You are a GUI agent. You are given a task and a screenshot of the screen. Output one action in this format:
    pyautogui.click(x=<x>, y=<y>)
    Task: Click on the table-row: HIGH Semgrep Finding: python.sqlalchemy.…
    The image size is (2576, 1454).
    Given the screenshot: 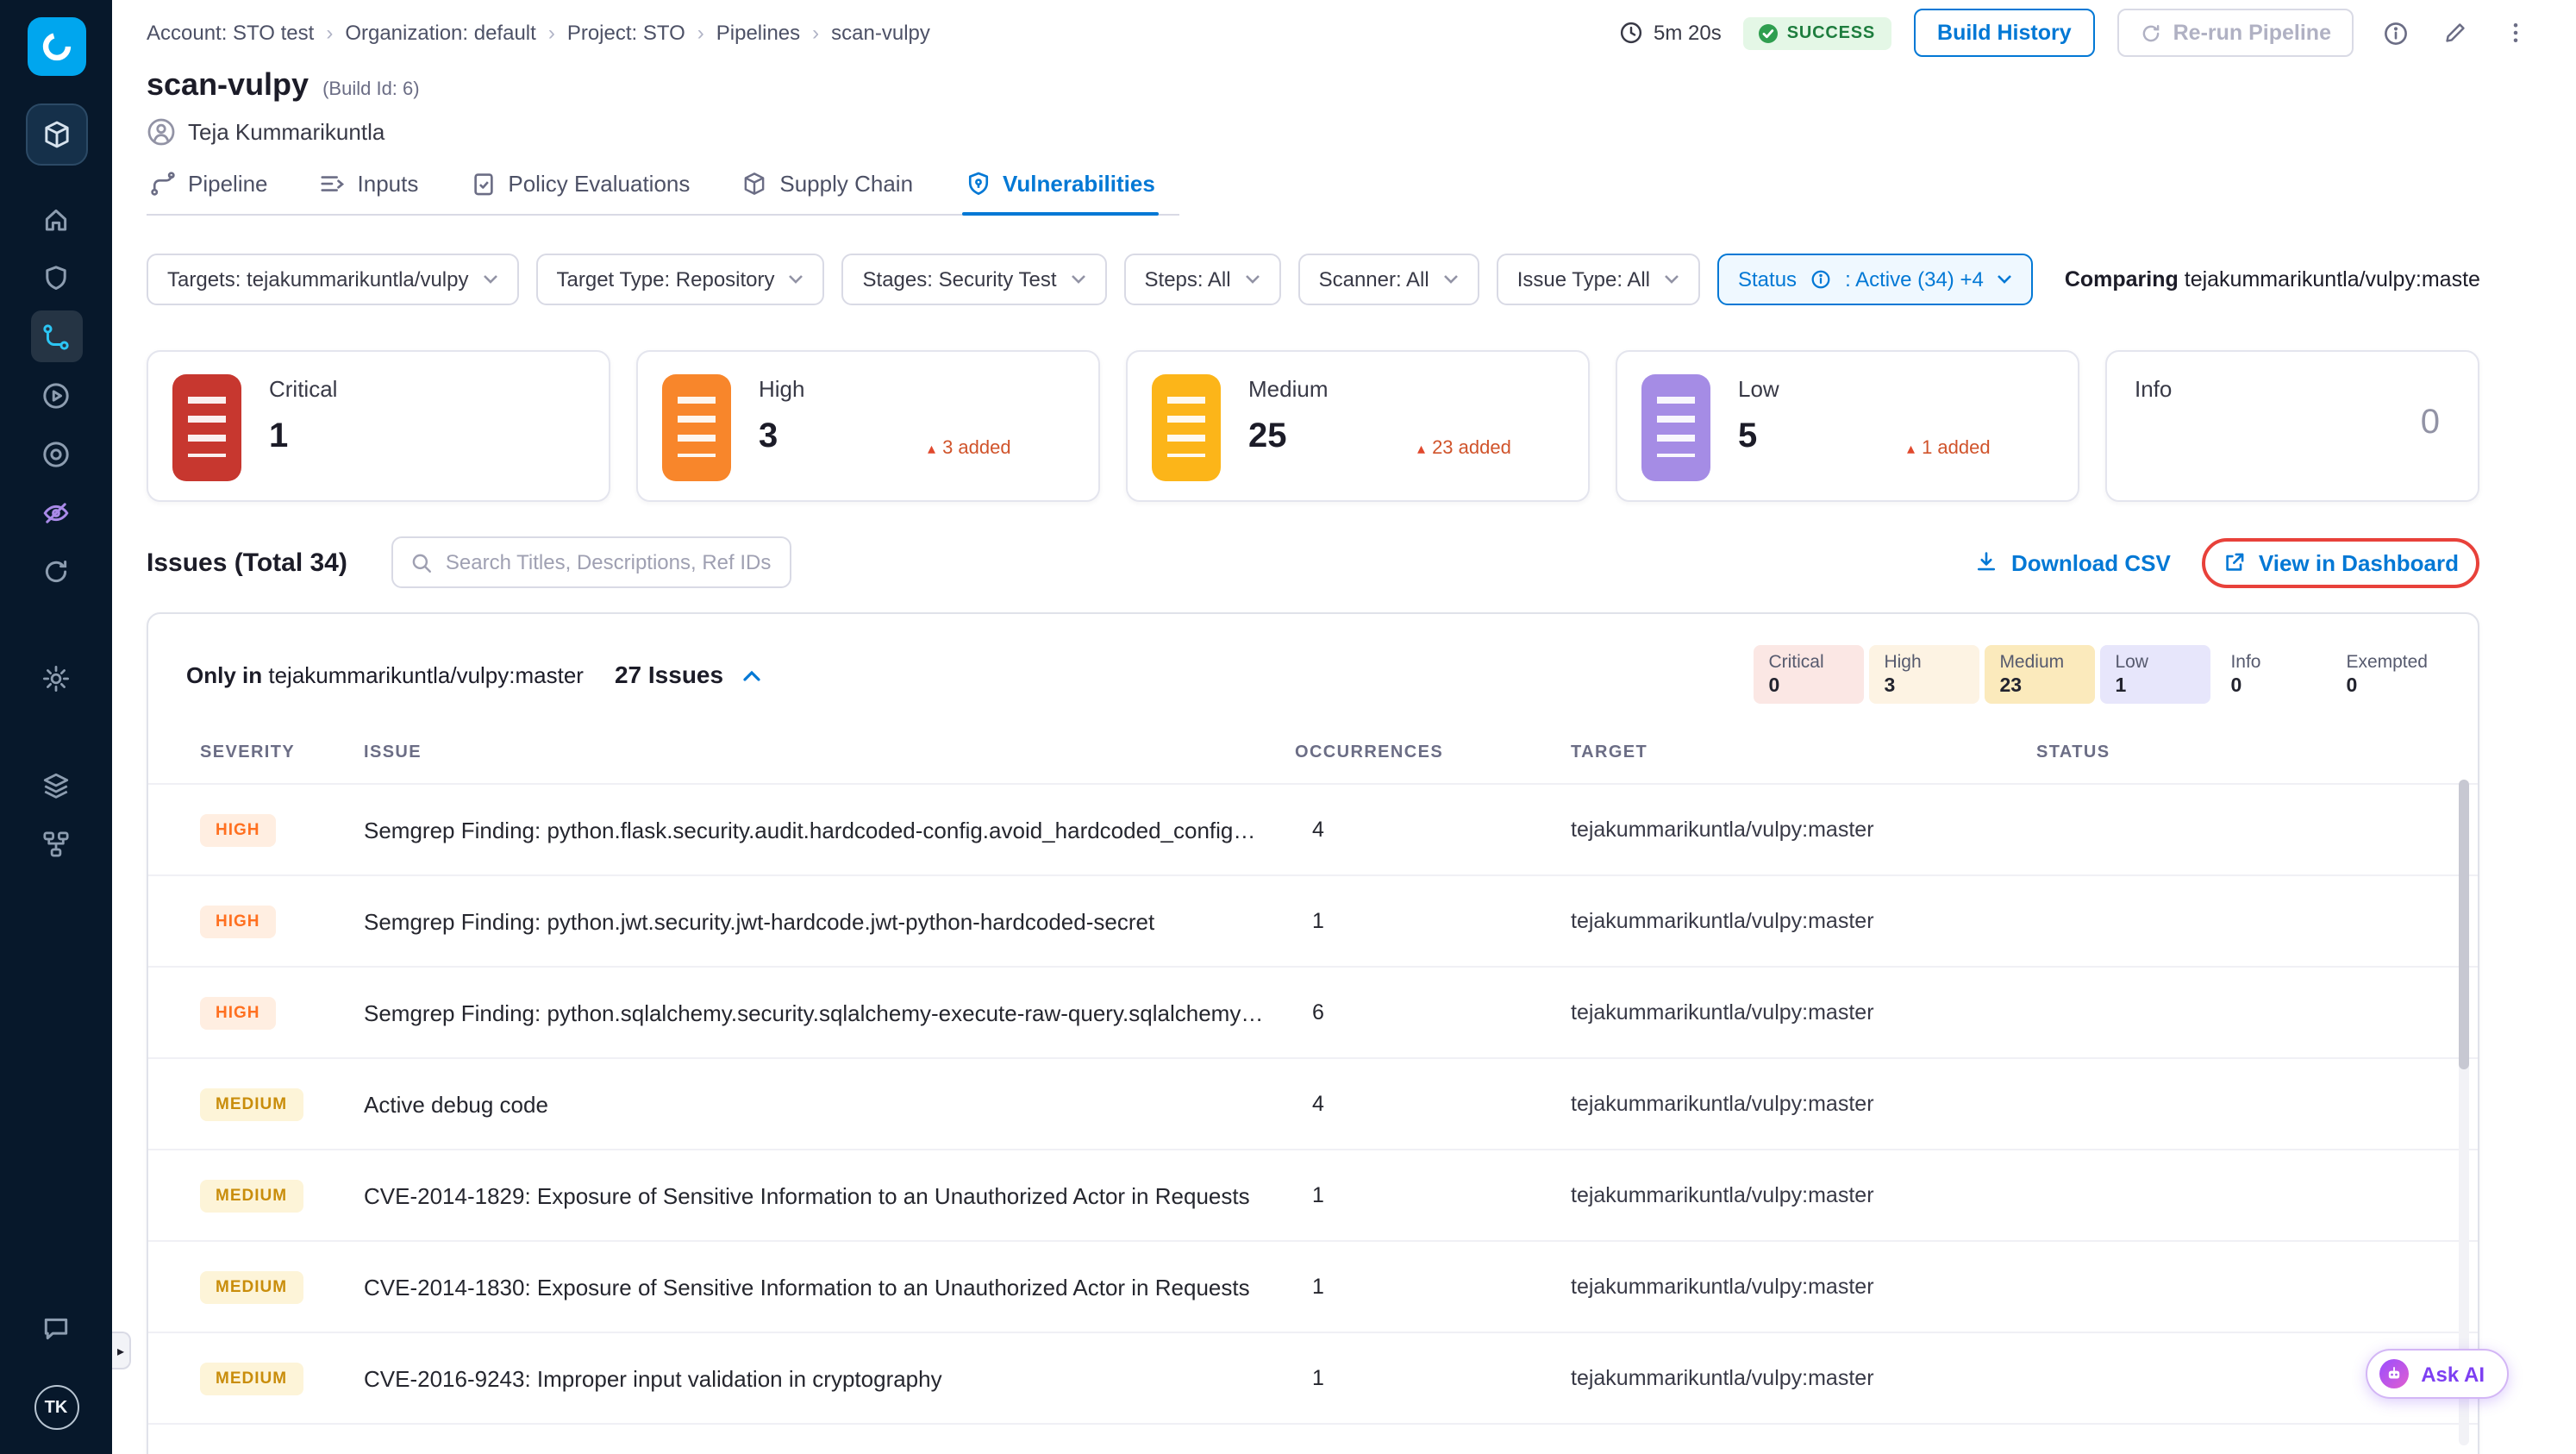 What is the action you would take?
    pyautogui.click(x=1313, y=1011)
    